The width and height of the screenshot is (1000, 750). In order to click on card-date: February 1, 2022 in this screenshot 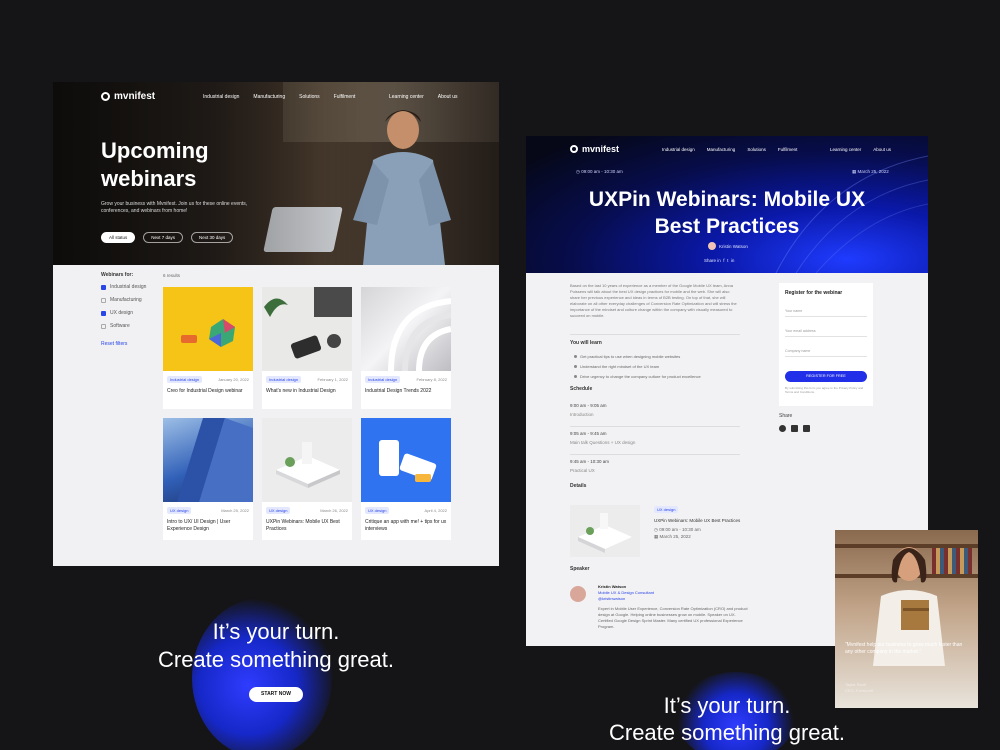, I will do `click(332, 379)`.